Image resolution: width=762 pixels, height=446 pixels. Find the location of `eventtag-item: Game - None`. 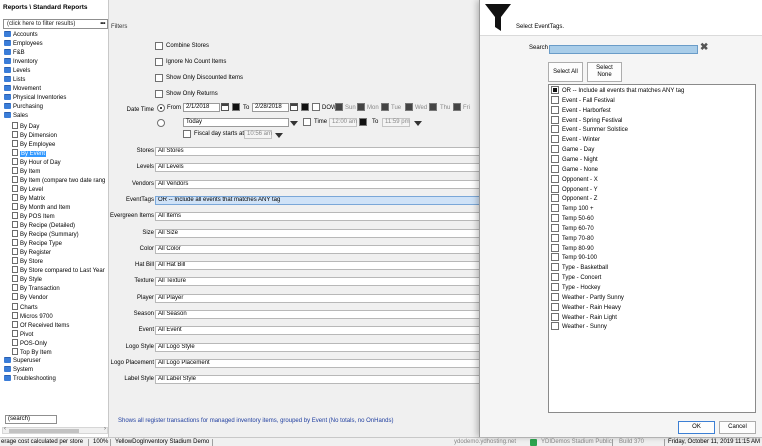

eventtag-item: Game - None is located at coordinates (574, 169).